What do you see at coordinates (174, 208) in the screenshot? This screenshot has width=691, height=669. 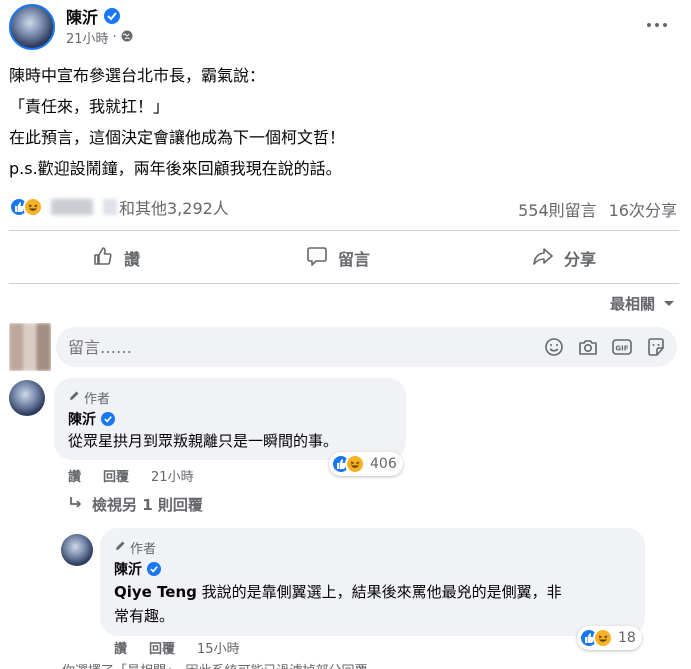 I see `reactions-others-text: 和其他3,292人` at bounding box center [174, 208].